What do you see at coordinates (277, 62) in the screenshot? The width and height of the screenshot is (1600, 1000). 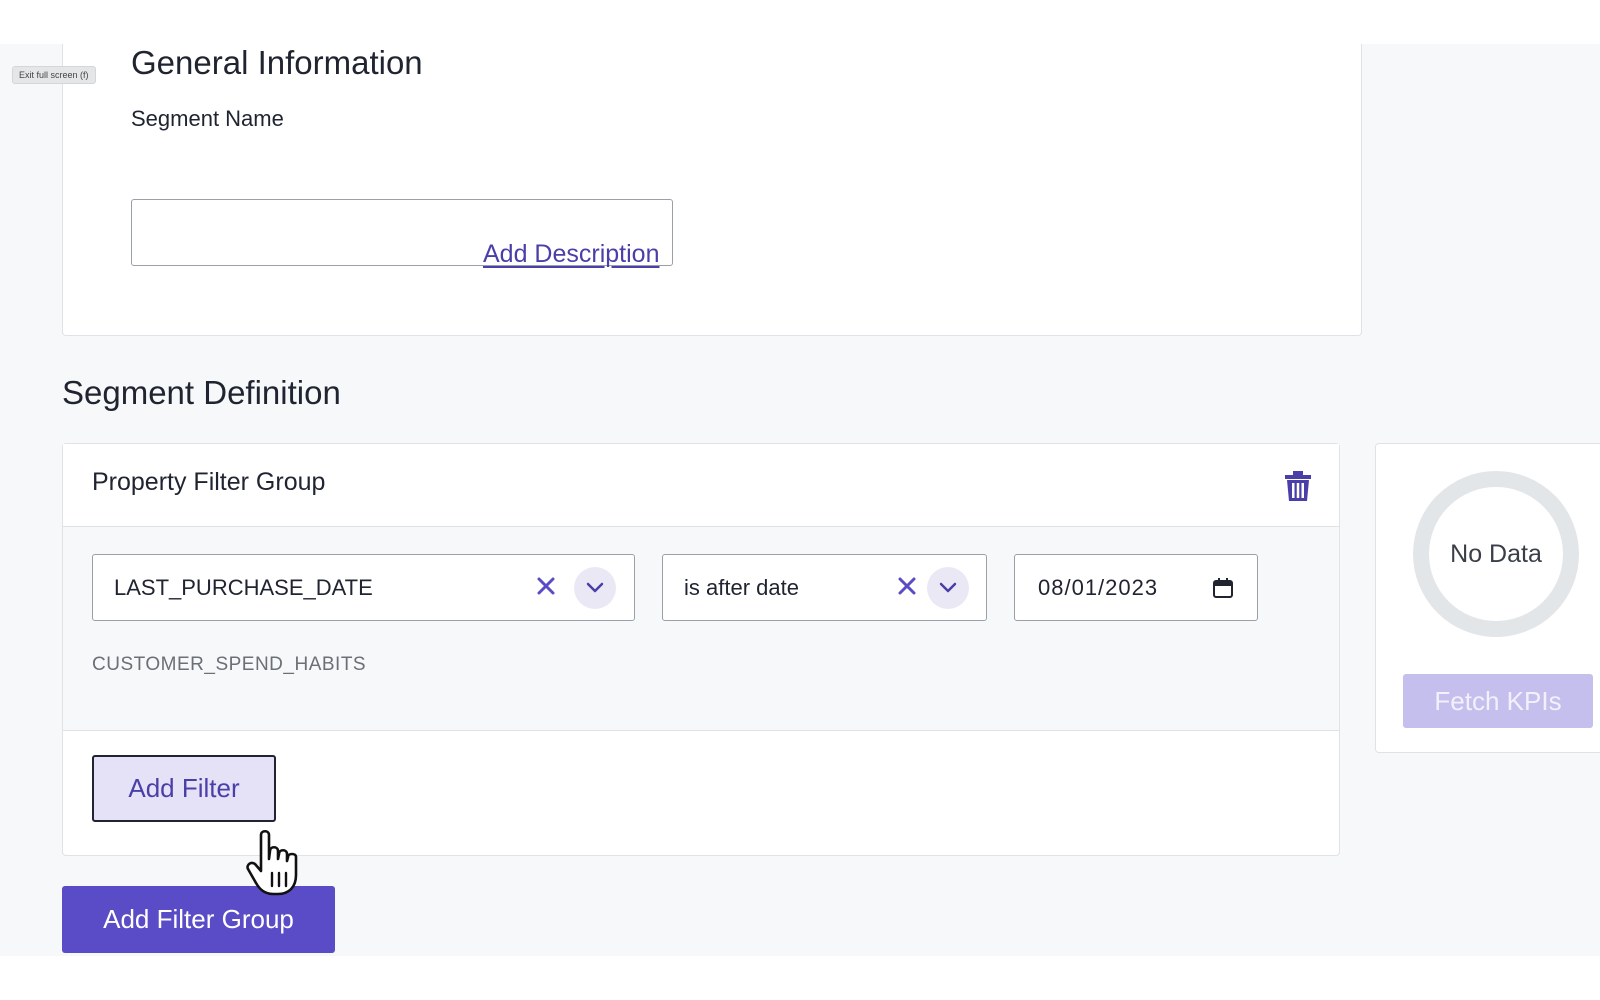 I see `general-information-title: General Information` at bounding box center [277, 62].